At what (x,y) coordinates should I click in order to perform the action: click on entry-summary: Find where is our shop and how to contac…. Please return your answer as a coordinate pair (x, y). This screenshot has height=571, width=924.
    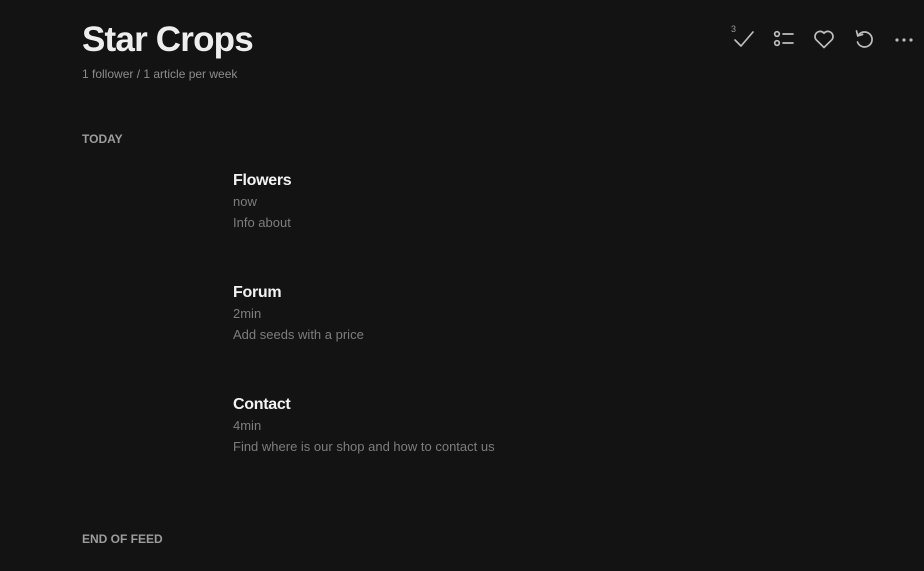
    Looking at the image, I should click on (364, 446).